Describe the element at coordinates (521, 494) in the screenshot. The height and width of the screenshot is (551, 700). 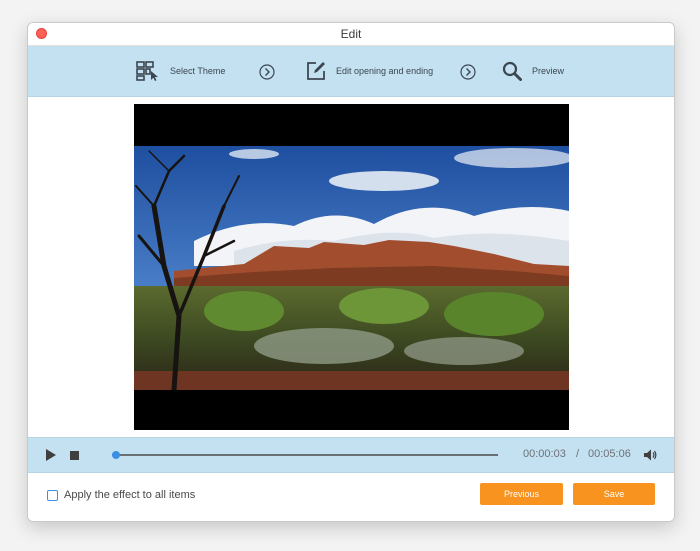
I see `previous-button: Previous` at that location.